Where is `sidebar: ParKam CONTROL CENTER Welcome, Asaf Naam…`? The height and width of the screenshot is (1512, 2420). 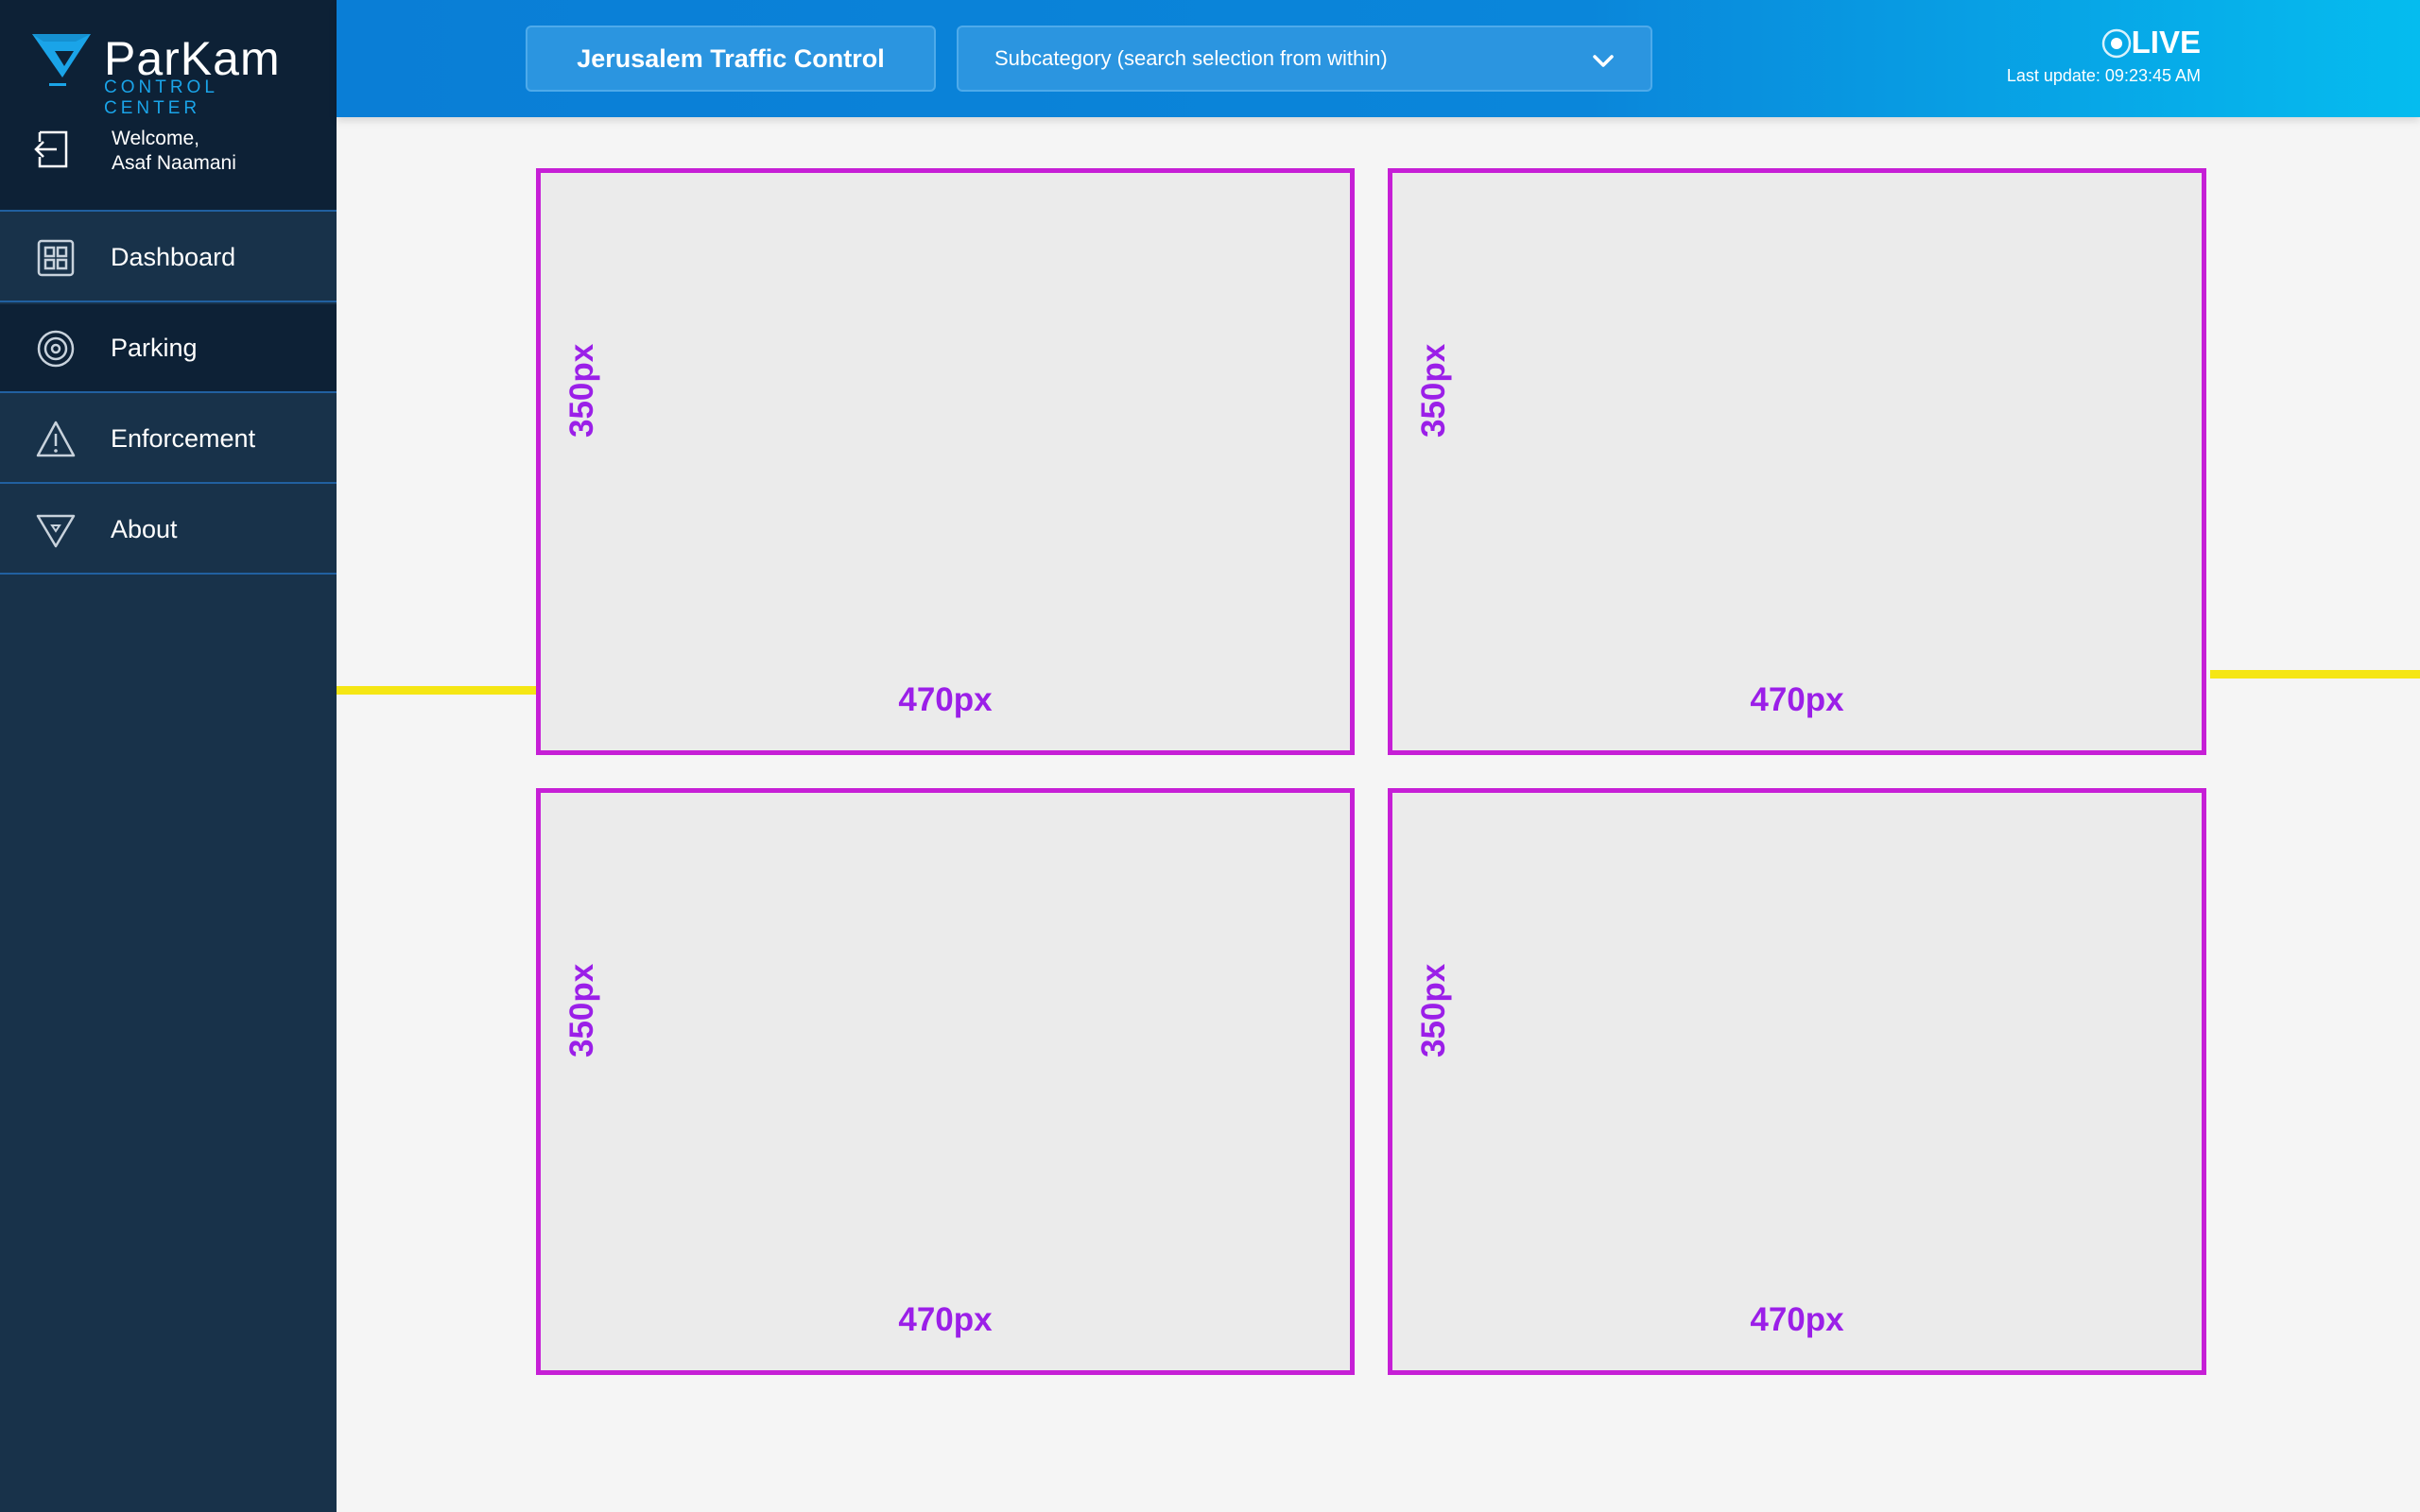 sidebar: ParKam CONTROL CENTER Welcome, Asaf Naam… is located at coordinates (169, 756).